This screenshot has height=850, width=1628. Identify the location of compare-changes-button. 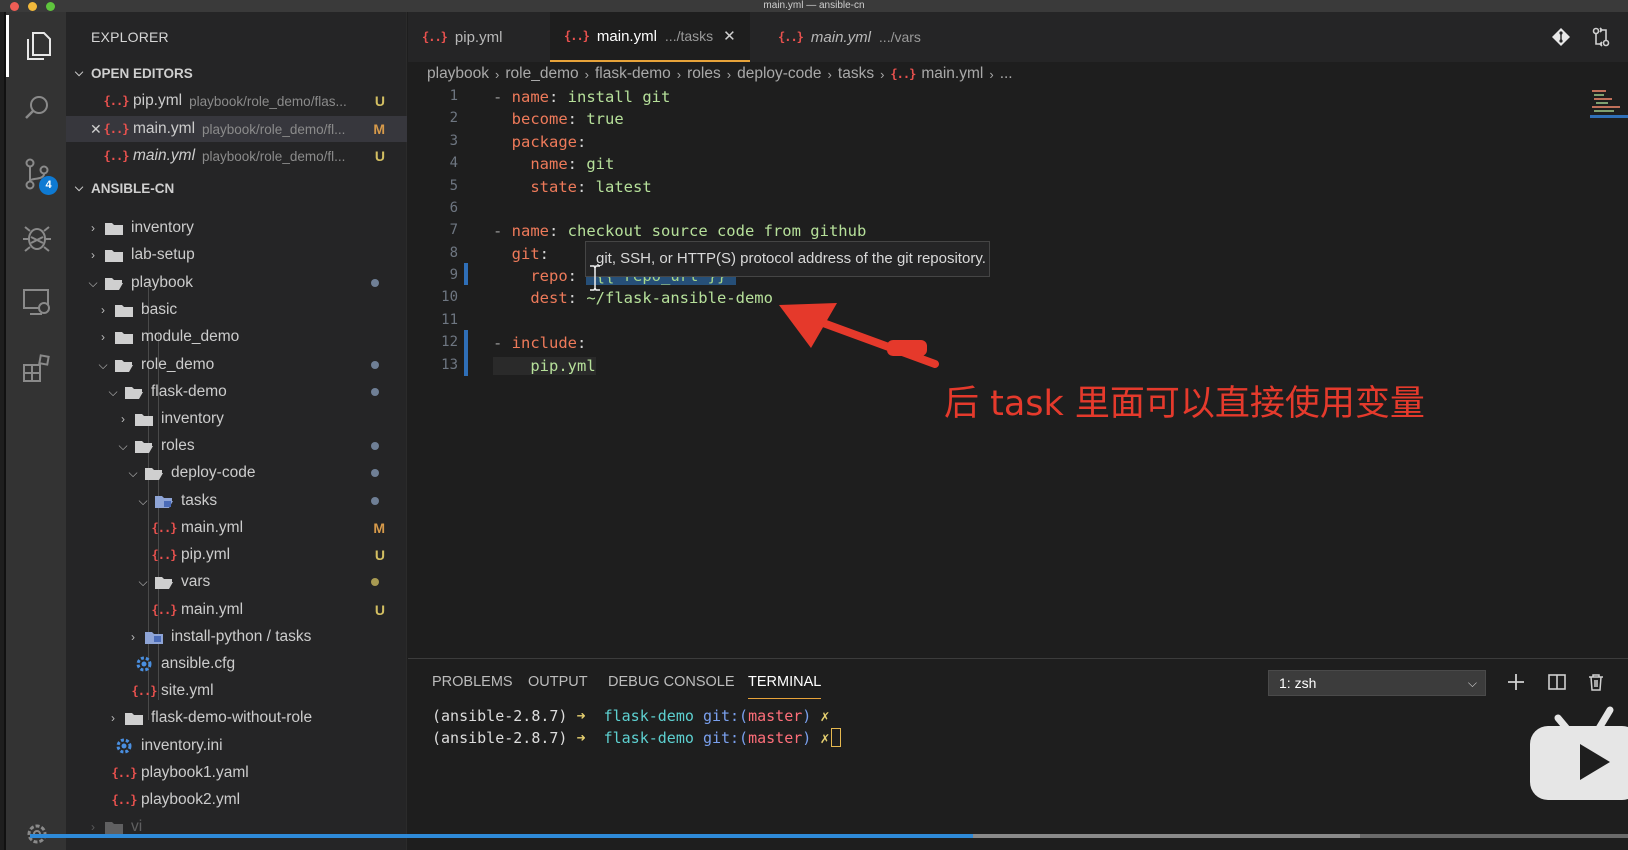
(1601, 37).